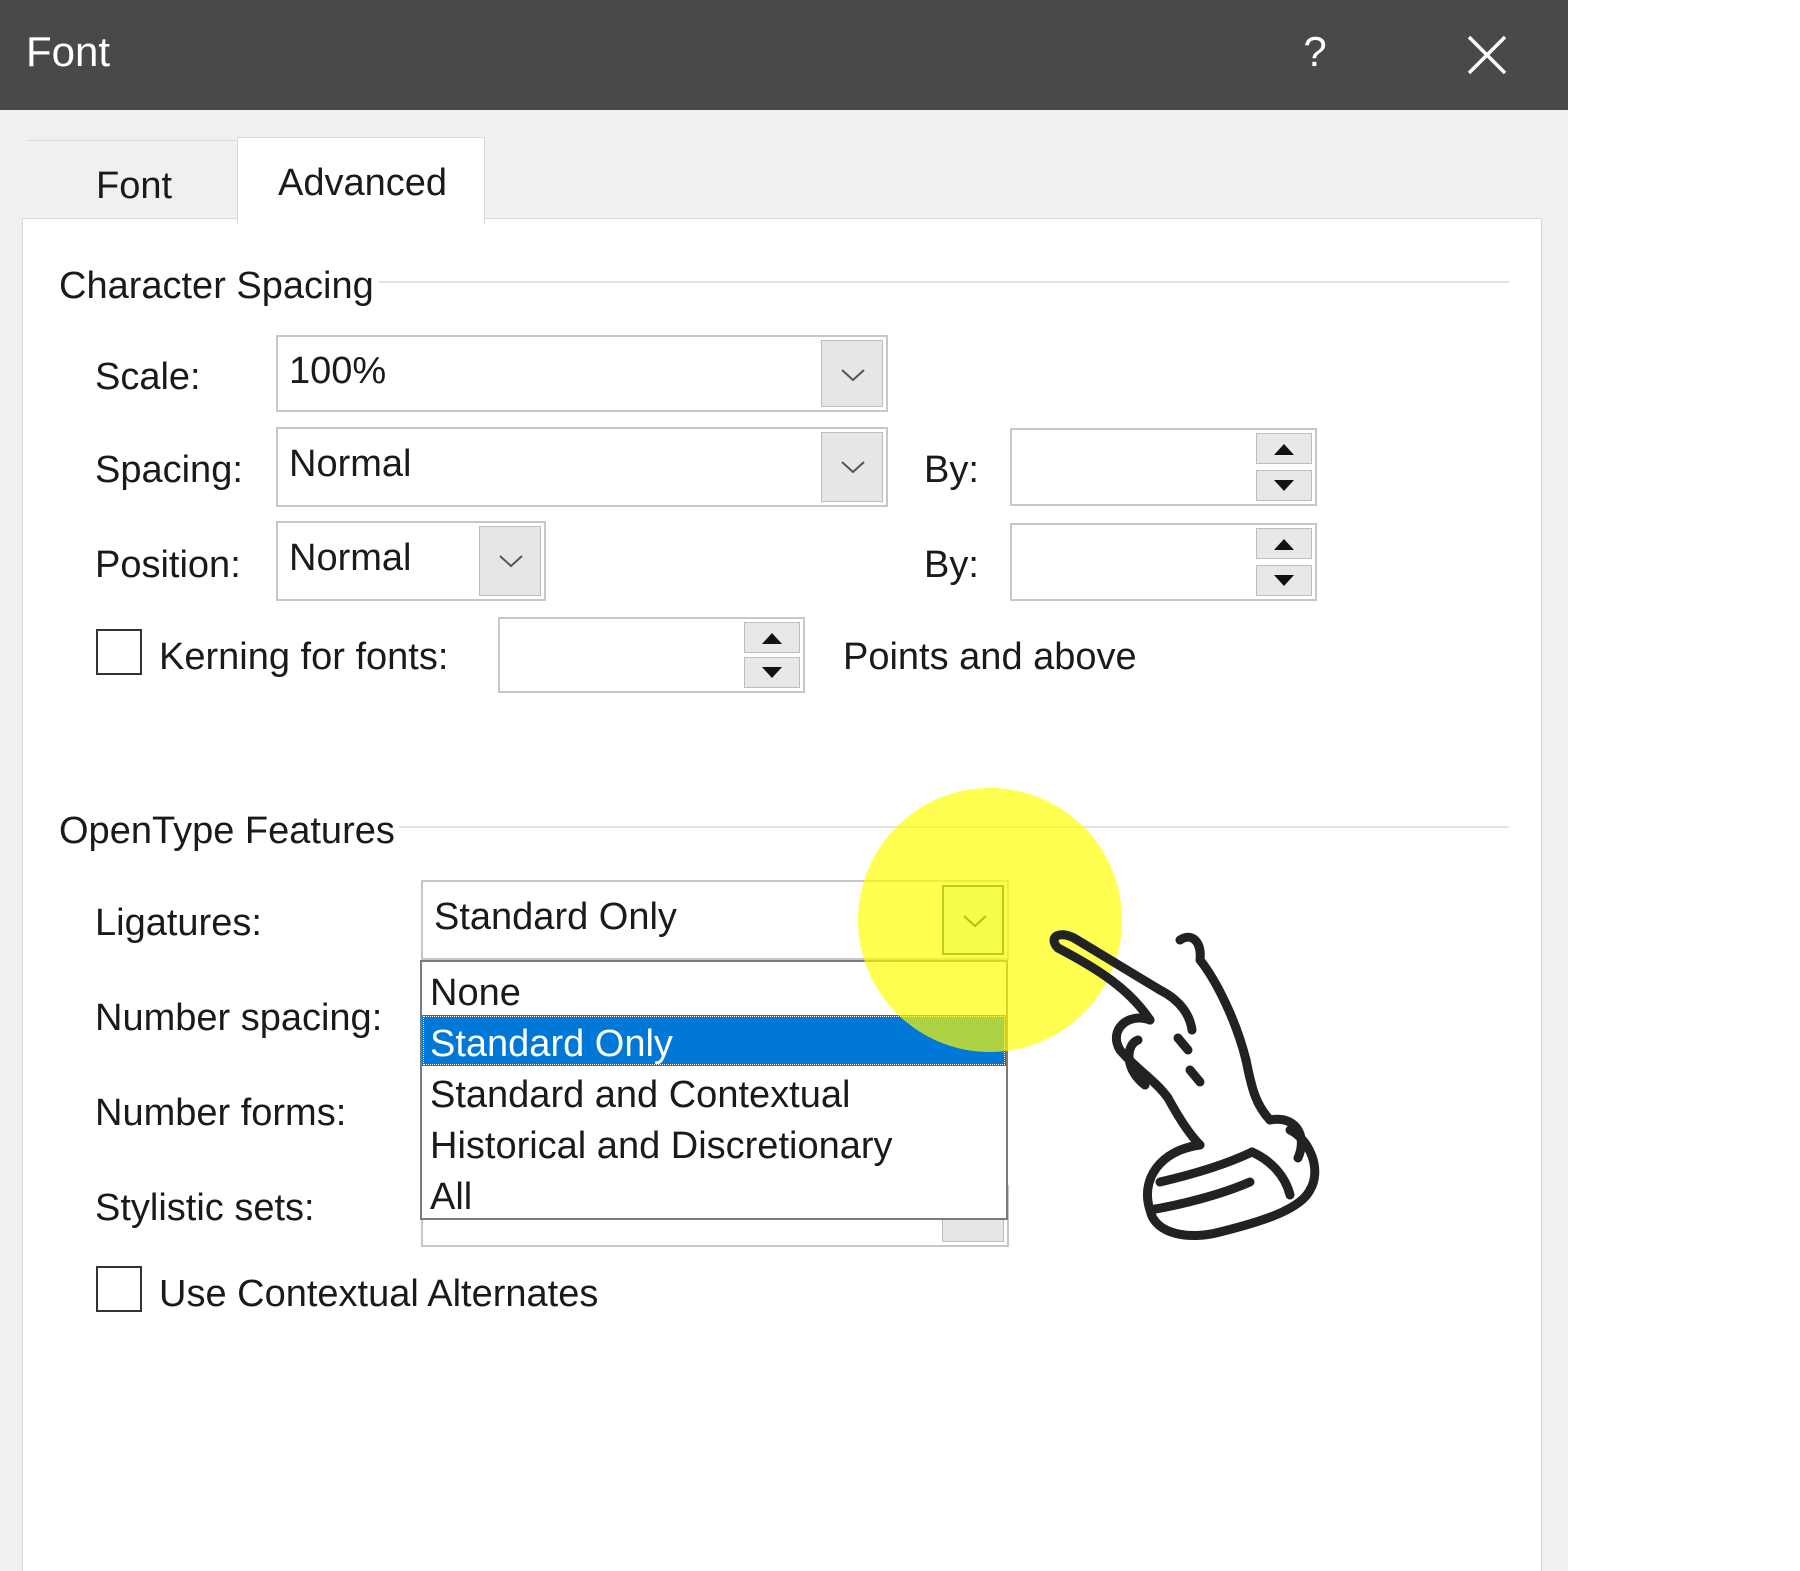  What do you see at coordinates (661, 1146) in the screenshot?
I see `option-label: Historical and Discretionary` at bounding box center [661, 1146].